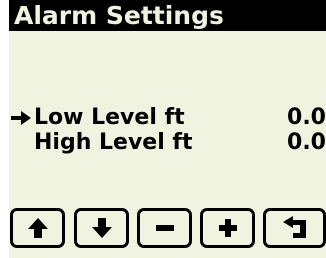 The image size is (326, 258). What do you see at coordinates (109, 117) in the screenshot?
I see `menu-item-label: Low Level ft` at bounding box center [109, 117].